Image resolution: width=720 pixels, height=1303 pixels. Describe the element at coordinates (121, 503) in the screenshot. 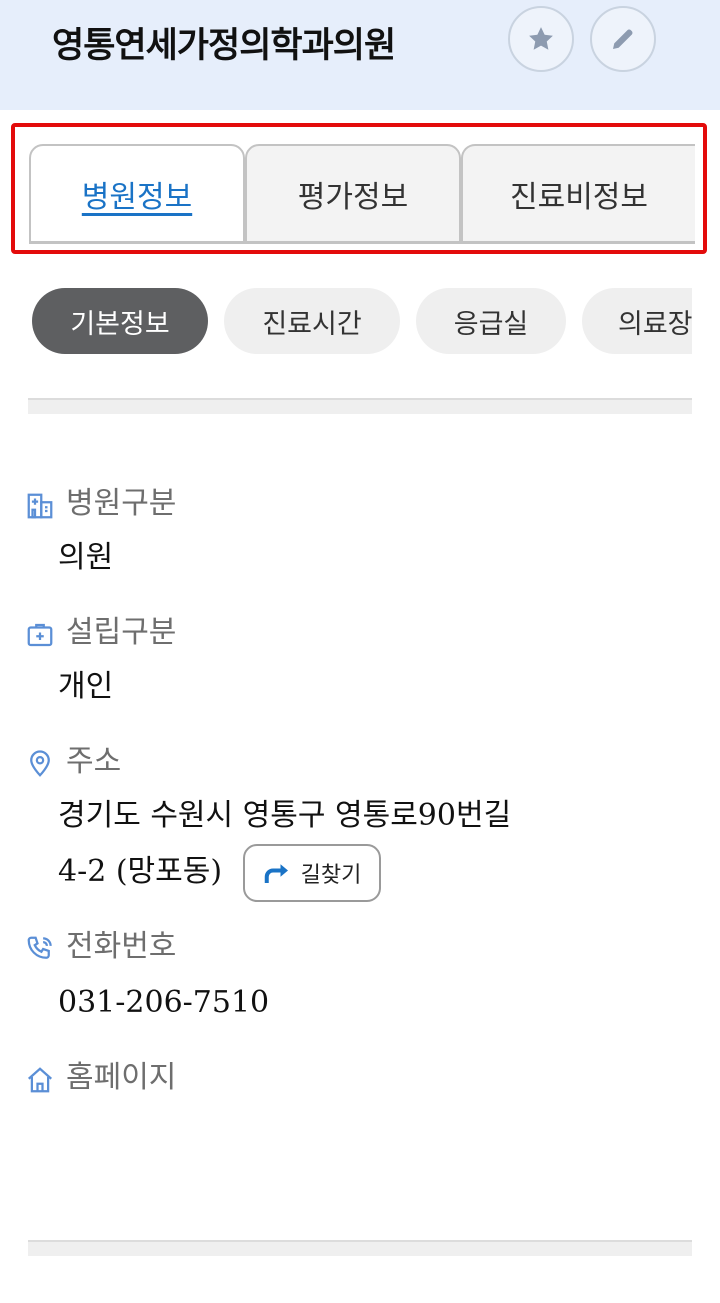

I see `category-label: 병원구분` at that location.